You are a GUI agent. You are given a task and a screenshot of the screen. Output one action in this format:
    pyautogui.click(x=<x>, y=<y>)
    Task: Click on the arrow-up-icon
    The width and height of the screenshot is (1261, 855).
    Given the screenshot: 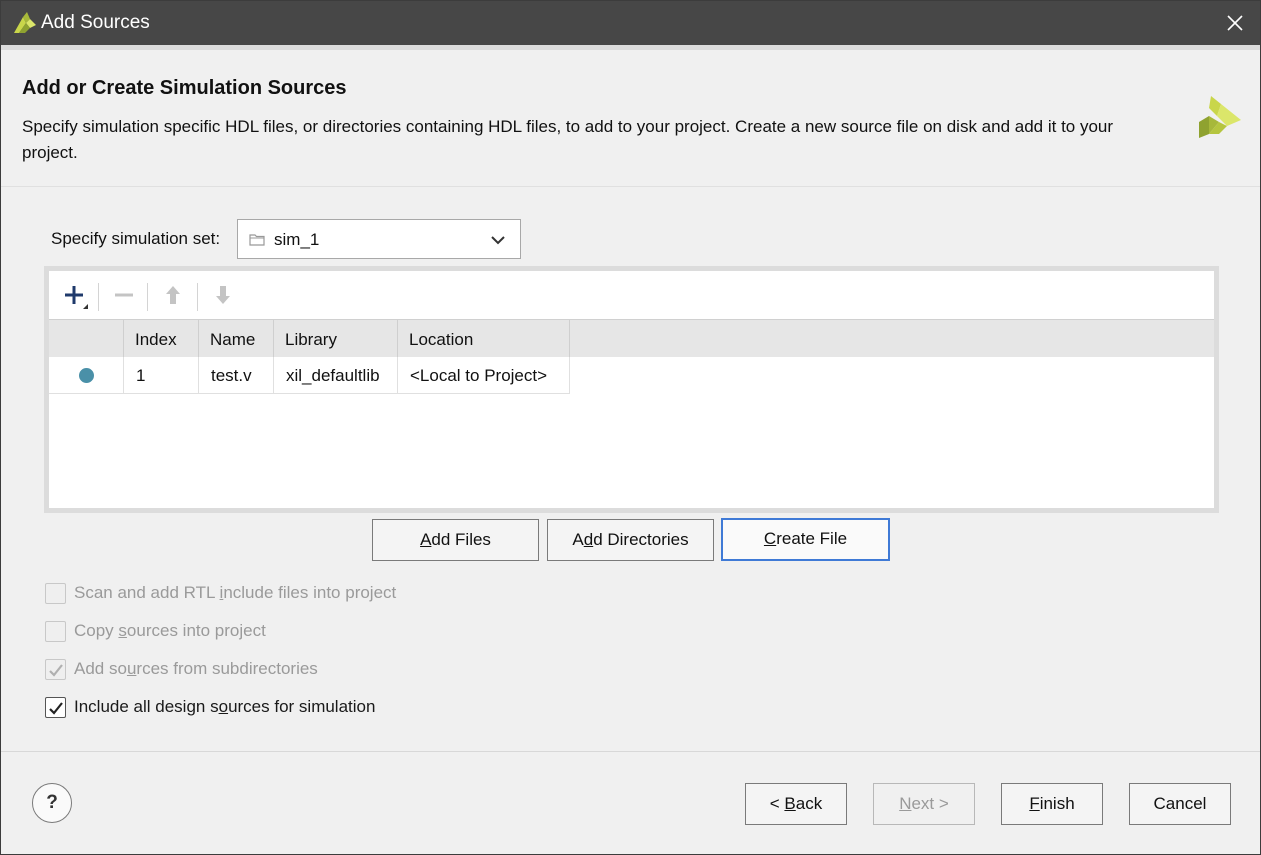 What is the action you would take?
    pyautogui.click(x=173, y=296)
    